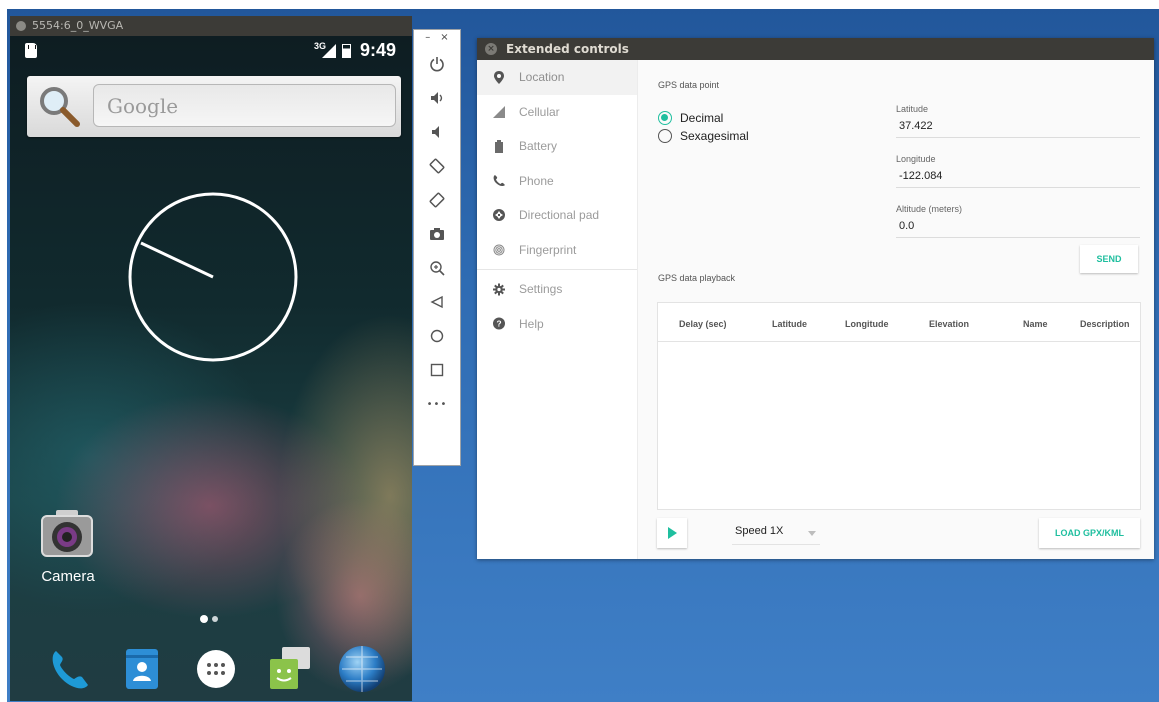 This screenshot has height=702, width=1159. I want to click on speed-dropdown: Speed 1X, so click(776, 535).